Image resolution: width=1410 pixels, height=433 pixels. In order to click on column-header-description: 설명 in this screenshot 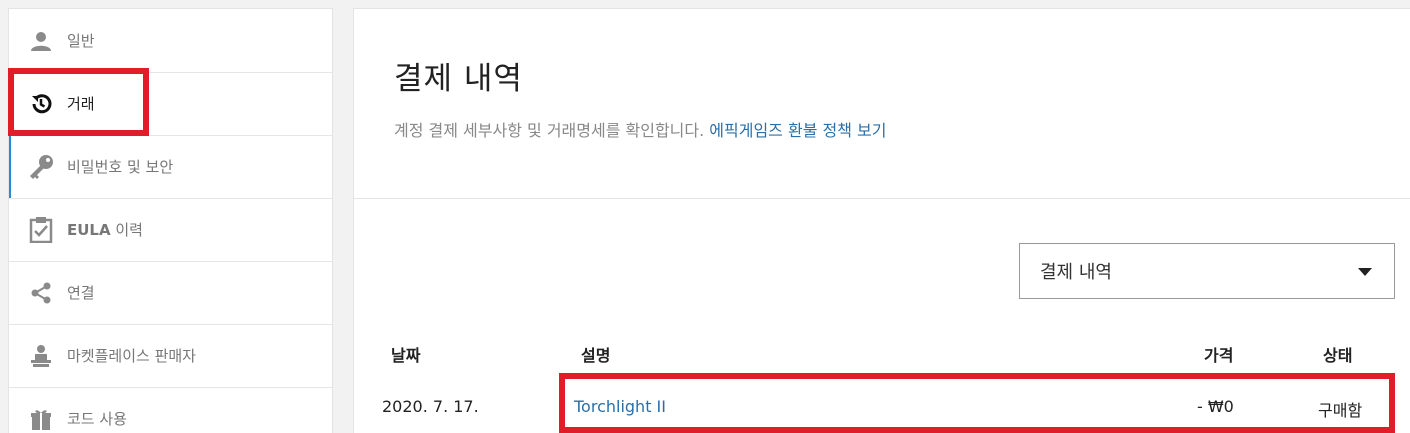, I will do `click(596, 355)`.